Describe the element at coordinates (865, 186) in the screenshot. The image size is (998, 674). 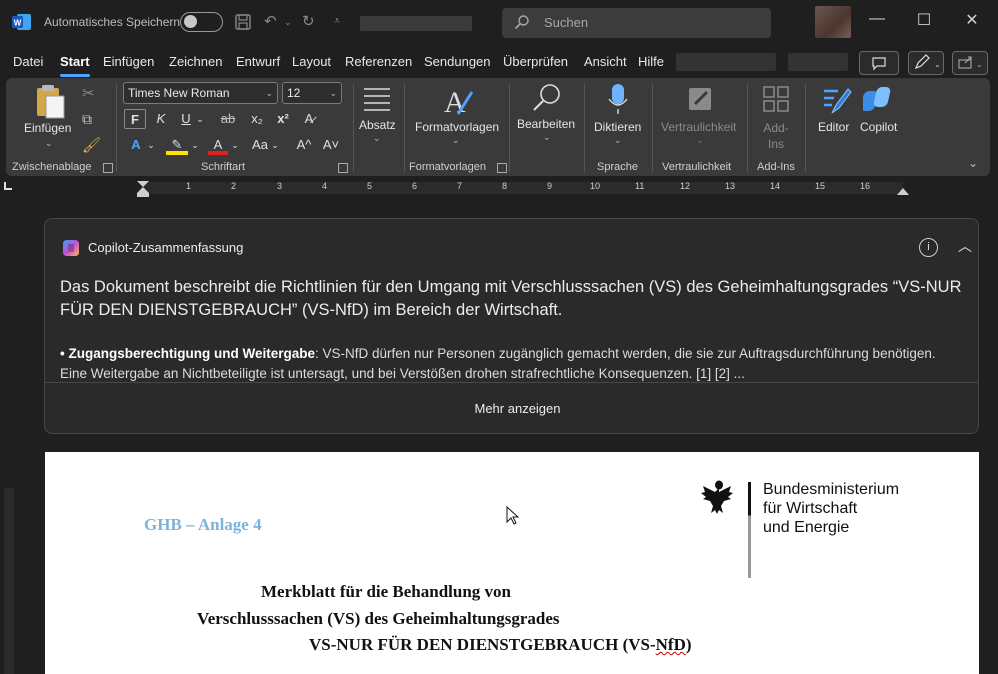
I see `ruler-number: 16` at that location.